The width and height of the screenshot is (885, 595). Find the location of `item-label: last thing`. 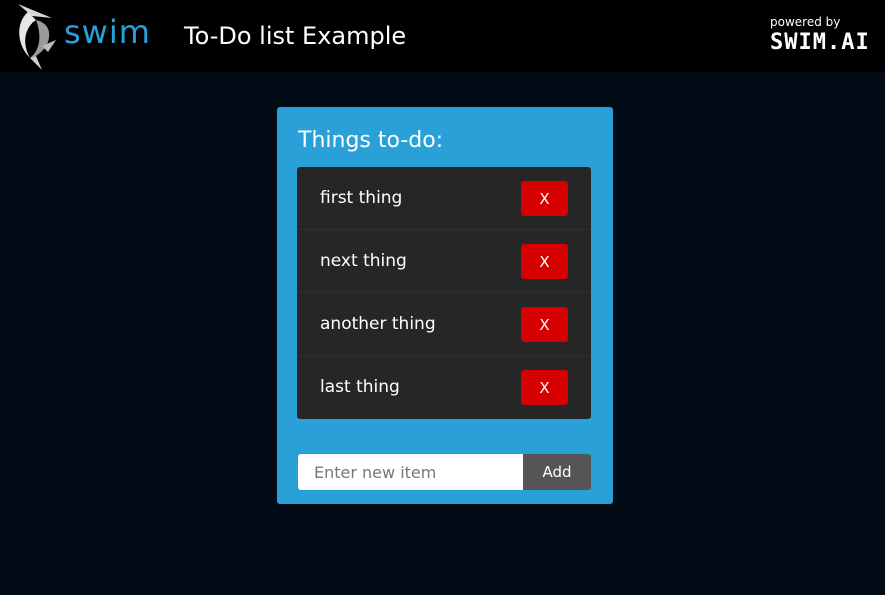

item-label: last thing is located at coordinates (360, 387).